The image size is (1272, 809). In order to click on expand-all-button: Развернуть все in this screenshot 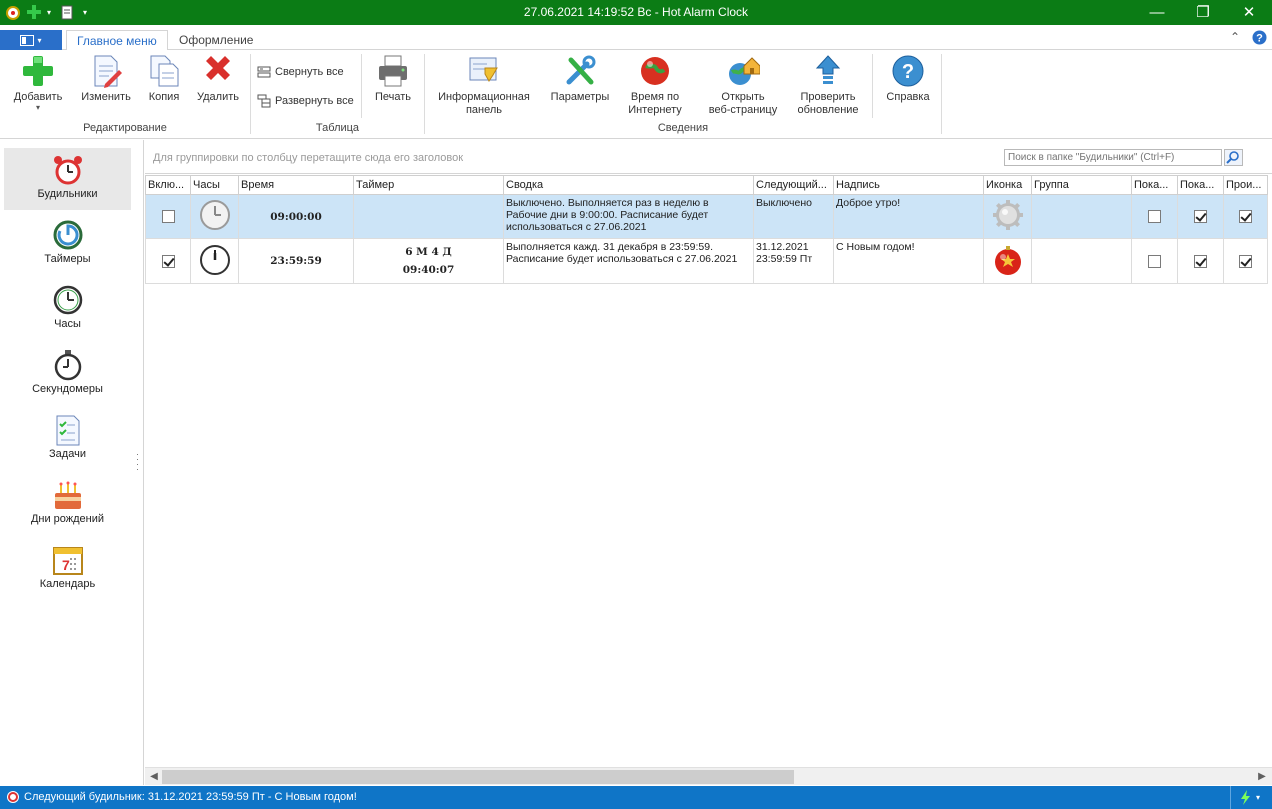, I will do `click(305, 101)`.